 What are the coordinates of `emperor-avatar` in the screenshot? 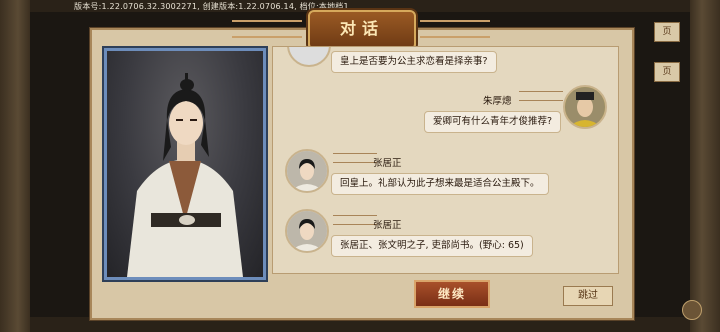 It's located at (585, 107).